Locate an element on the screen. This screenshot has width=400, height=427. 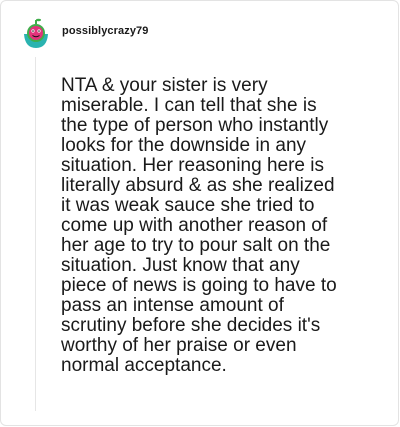
comment-line: worthy of her praise or even is located at coordinates (179, 345).